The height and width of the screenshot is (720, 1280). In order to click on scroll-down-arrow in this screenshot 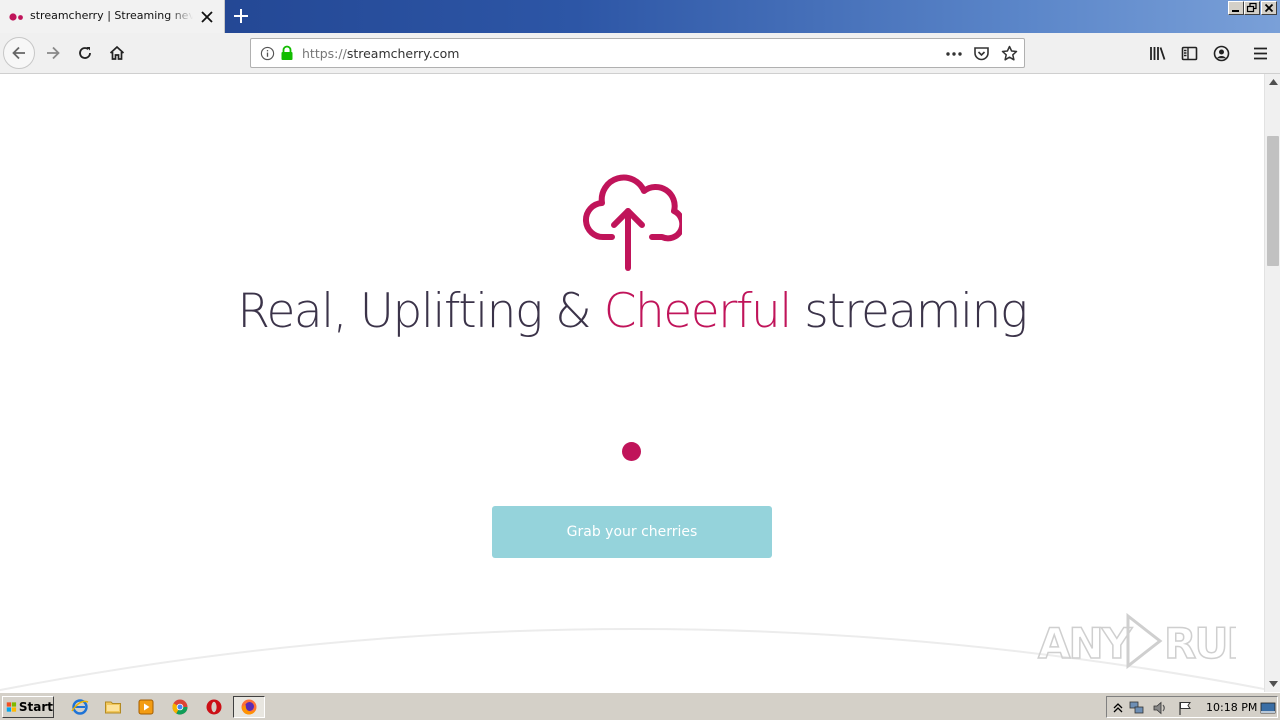, I will do `click(1272, 684)`.